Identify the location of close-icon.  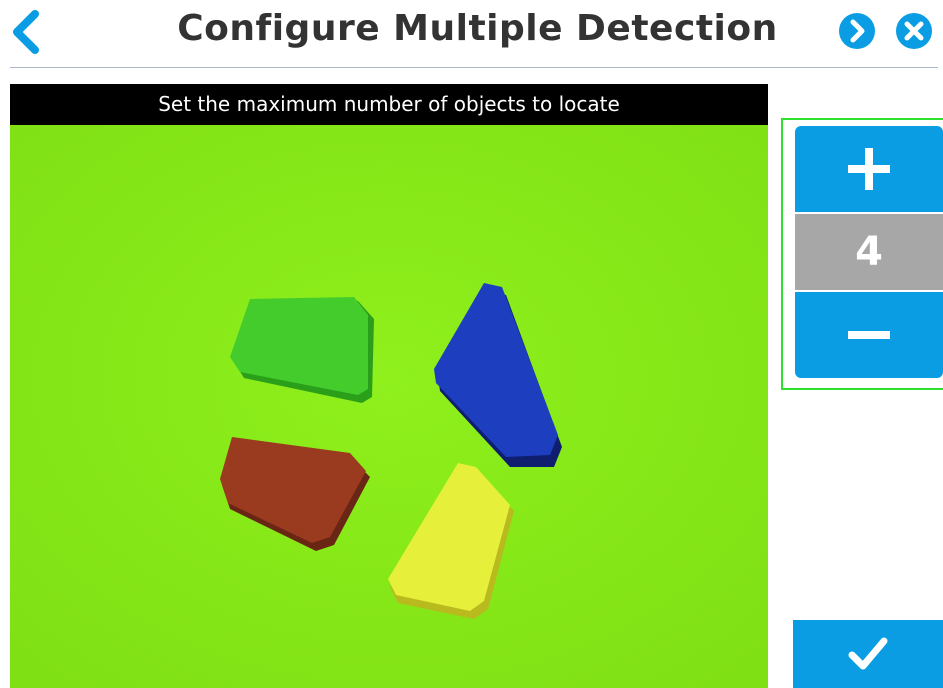
(914, 31).